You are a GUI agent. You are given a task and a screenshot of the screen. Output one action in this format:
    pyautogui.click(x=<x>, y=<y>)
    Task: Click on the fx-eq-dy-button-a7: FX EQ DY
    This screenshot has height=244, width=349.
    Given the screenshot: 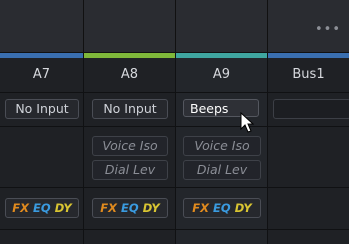 What is the action you would take?
    pyautogui.click(x=42, y=208)
    